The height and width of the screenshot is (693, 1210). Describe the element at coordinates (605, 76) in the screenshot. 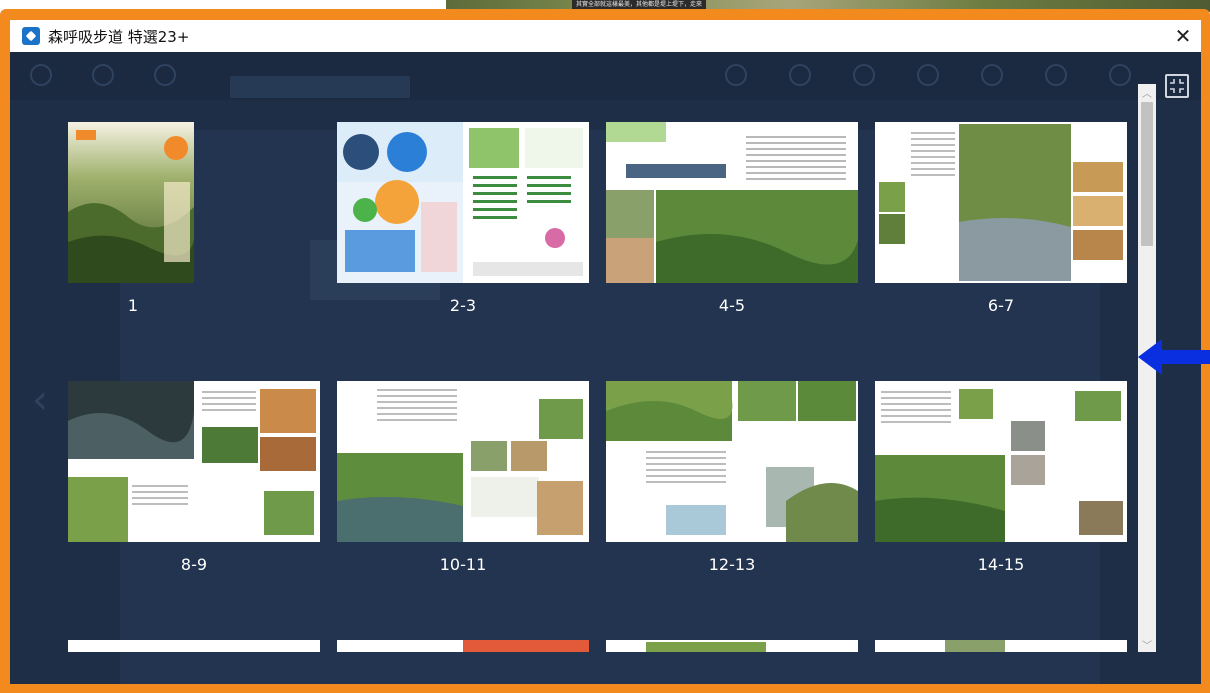

I see `background-toolbar` at that location.